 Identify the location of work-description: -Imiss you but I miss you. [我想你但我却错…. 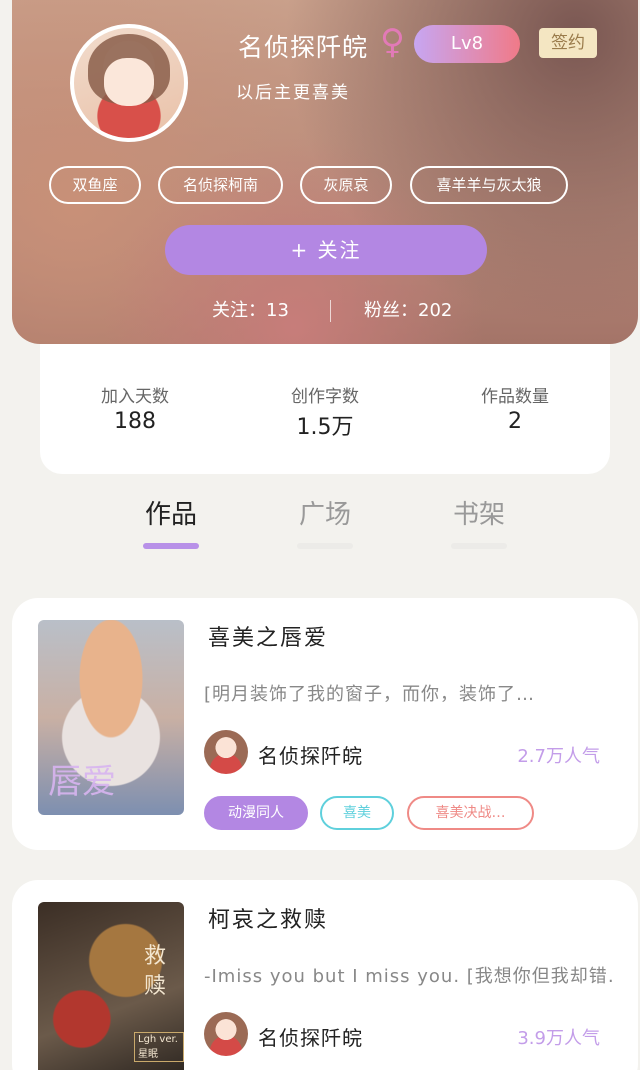
(409, 976).